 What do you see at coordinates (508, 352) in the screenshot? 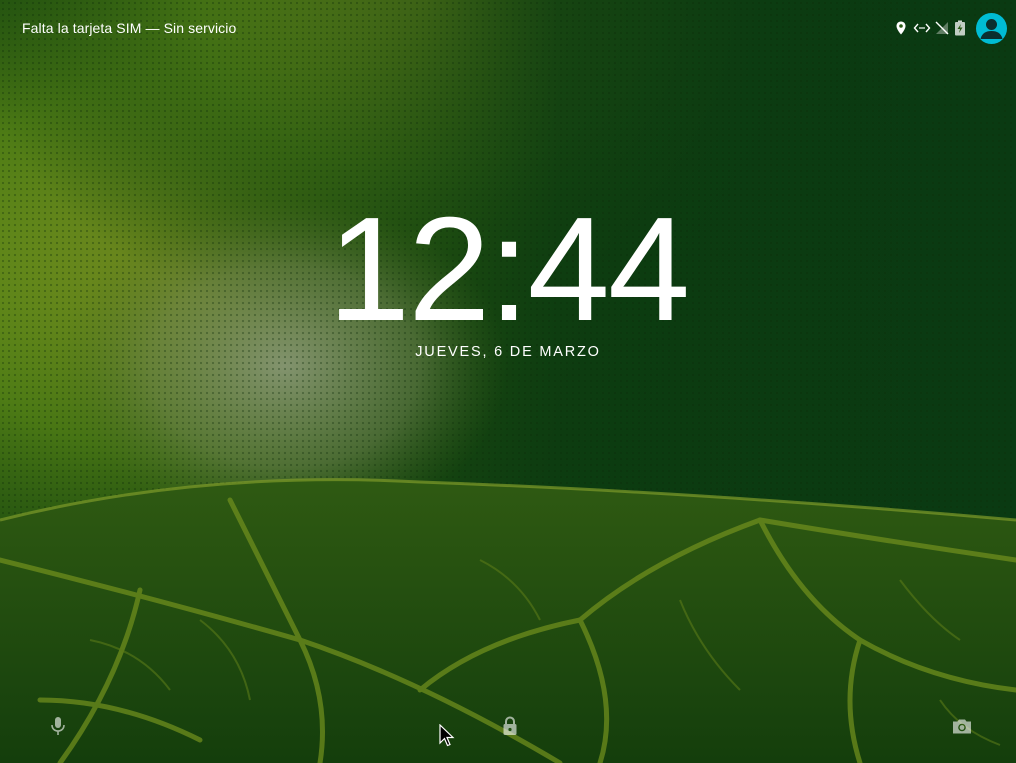
I see `lockscreen-date: JUEVES, 6 DE MARZO` at bounding box center [508, 352].